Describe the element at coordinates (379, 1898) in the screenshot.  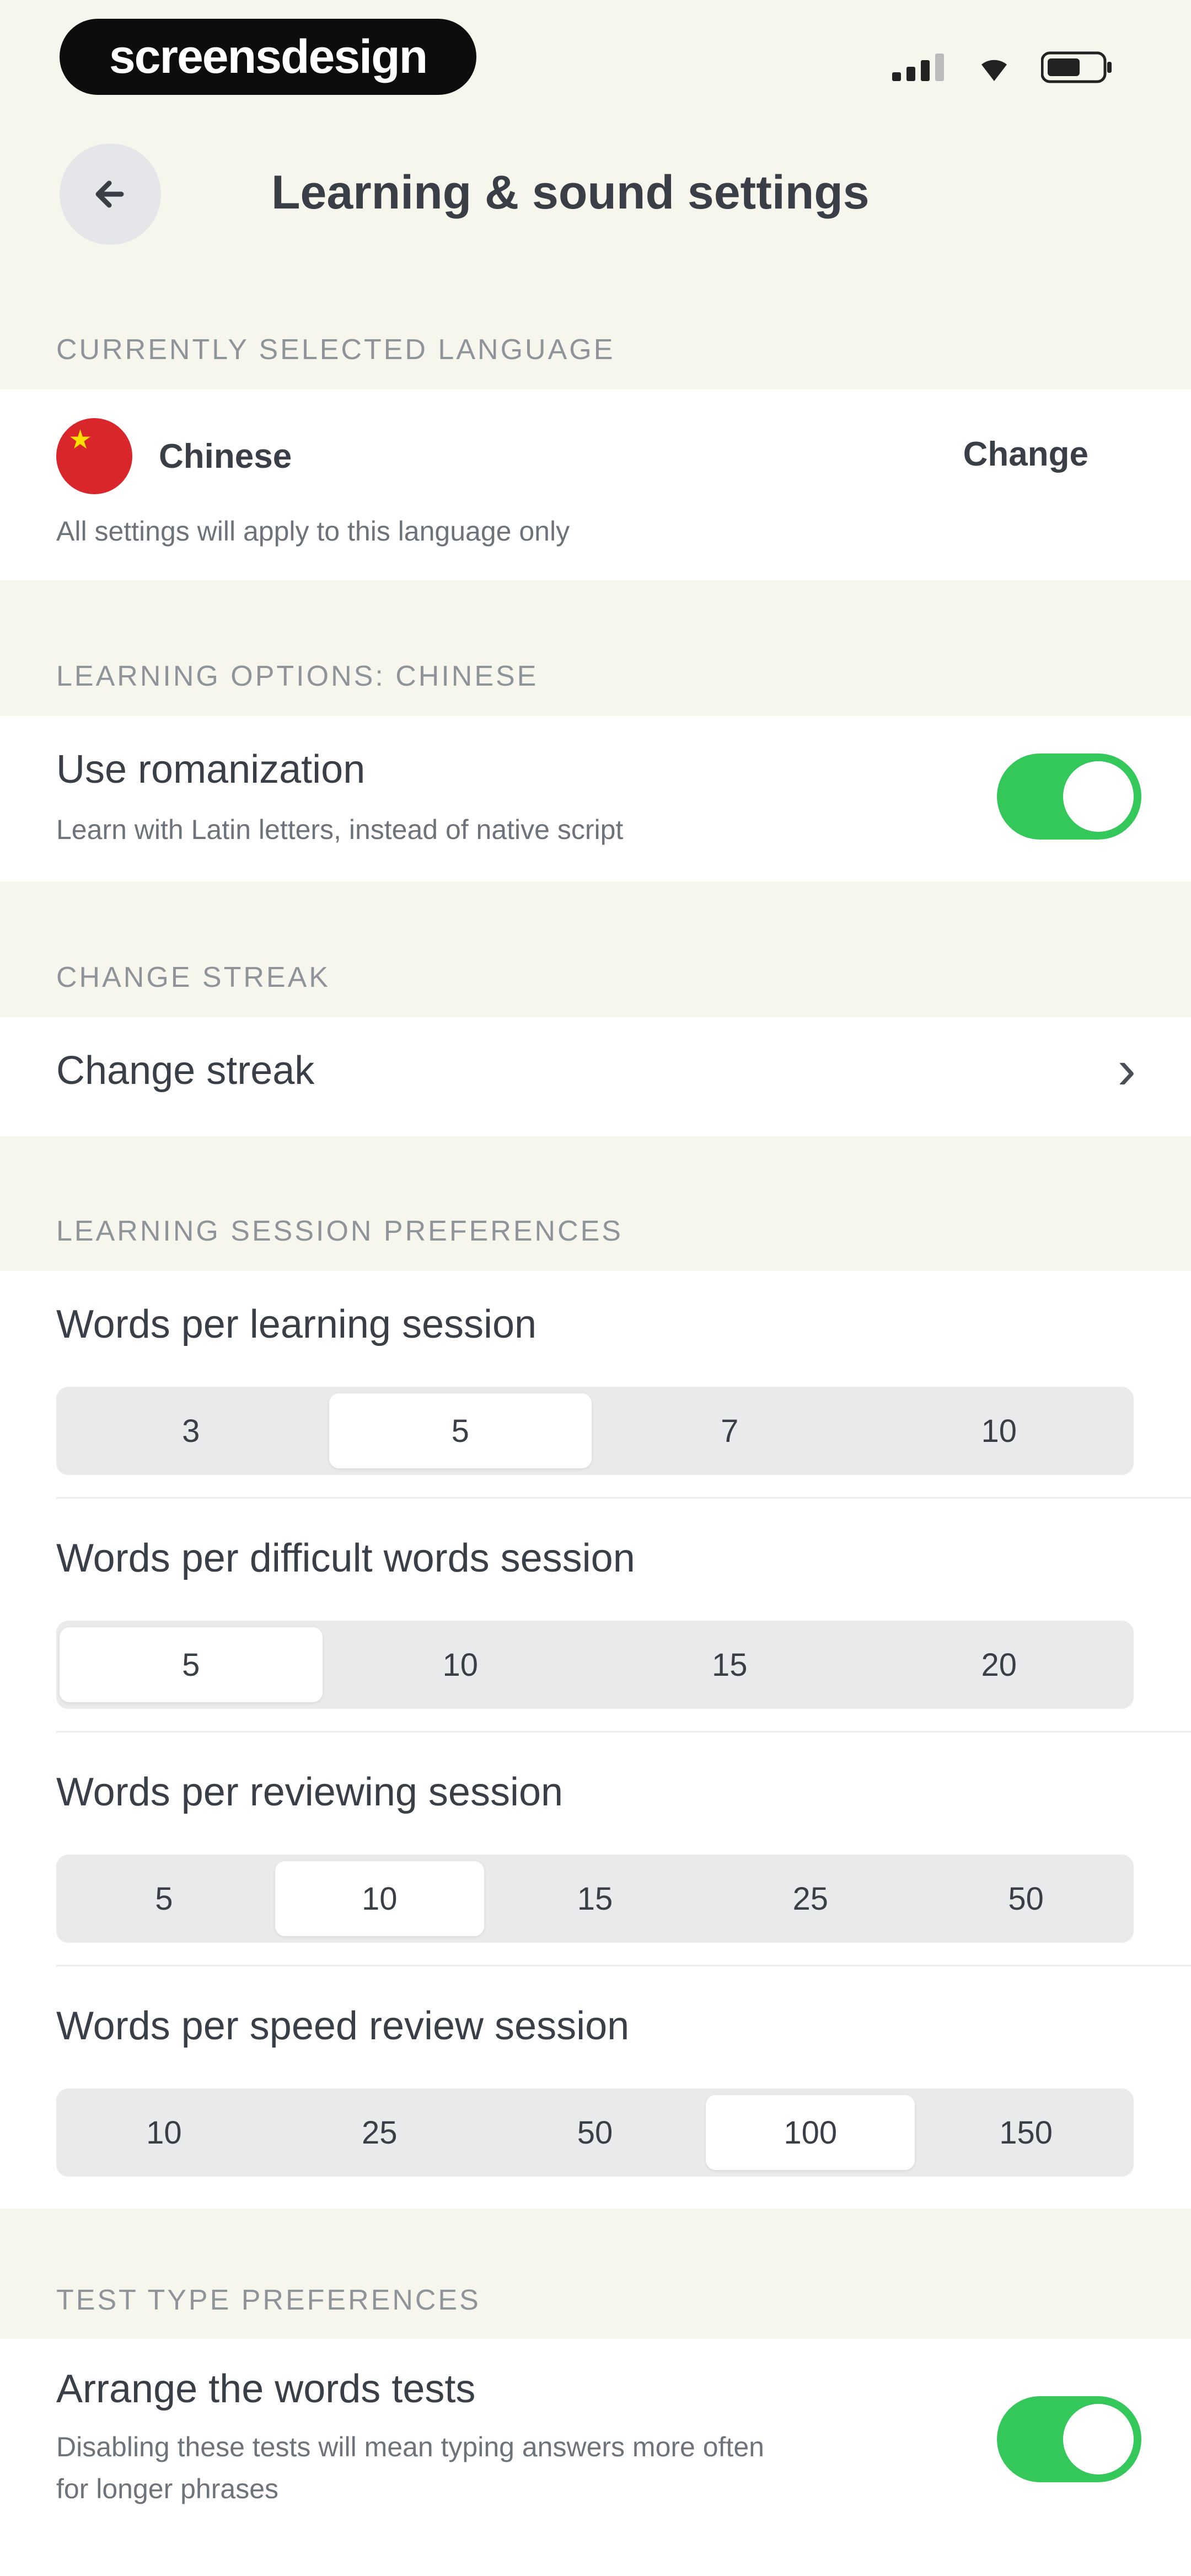
I see `segment-option-selected: 10` at that location.